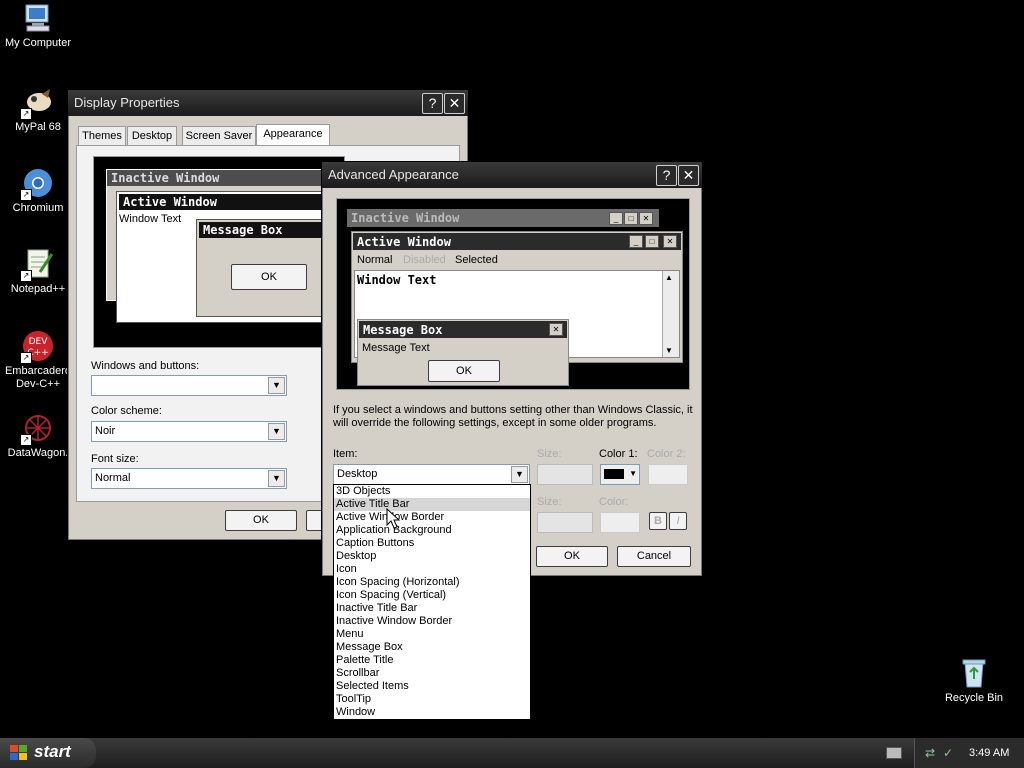 This screenshot has height=768, width=1024. What do you see at coordinates (631, 218) in the screenshot?
I see `maximize-icon: □` at bounding box center [631, 218].